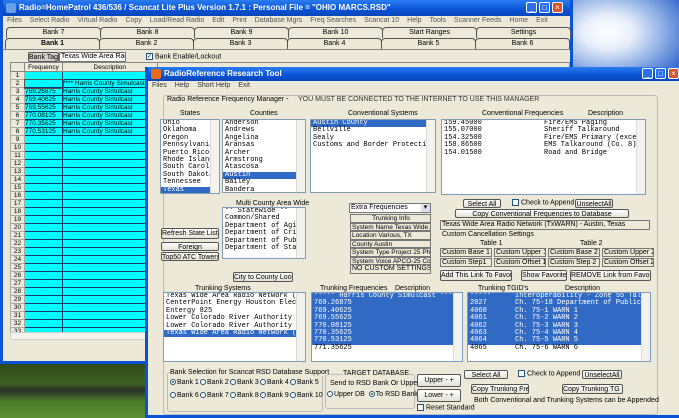 This screenshot has width=679, height=418. What do you see at coordinates (477, 20) in the screenshot?
I see `menu-item: Scanner Feeds` at bounding box center [477, 20].